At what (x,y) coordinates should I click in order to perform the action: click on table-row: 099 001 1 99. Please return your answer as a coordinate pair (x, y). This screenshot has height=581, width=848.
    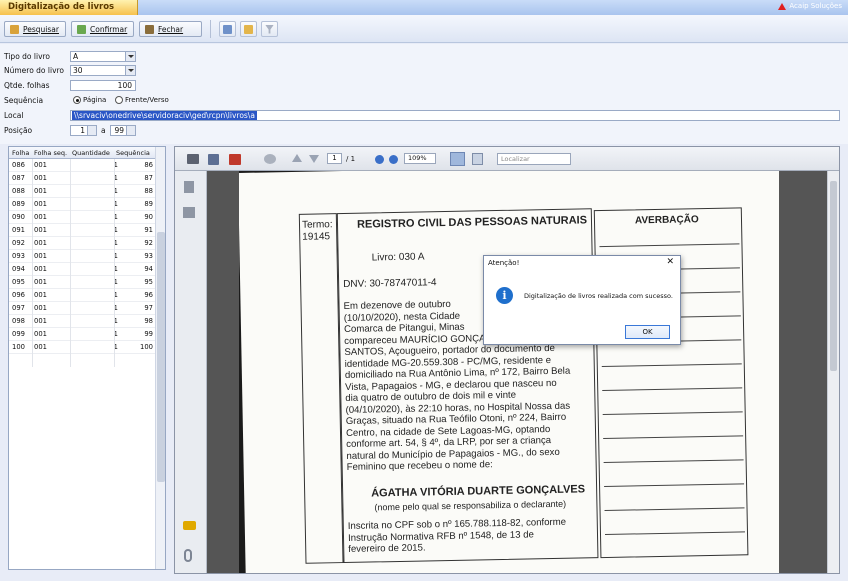
    Looking at the image, I should click on (82, 334).